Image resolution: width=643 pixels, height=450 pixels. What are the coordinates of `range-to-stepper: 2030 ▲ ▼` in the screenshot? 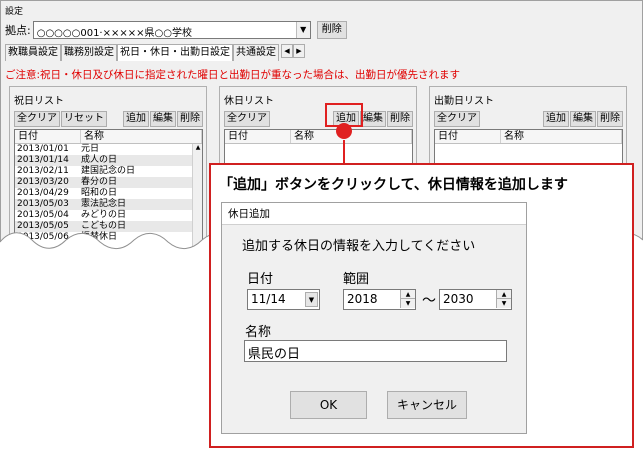 It's located at (475, 299).